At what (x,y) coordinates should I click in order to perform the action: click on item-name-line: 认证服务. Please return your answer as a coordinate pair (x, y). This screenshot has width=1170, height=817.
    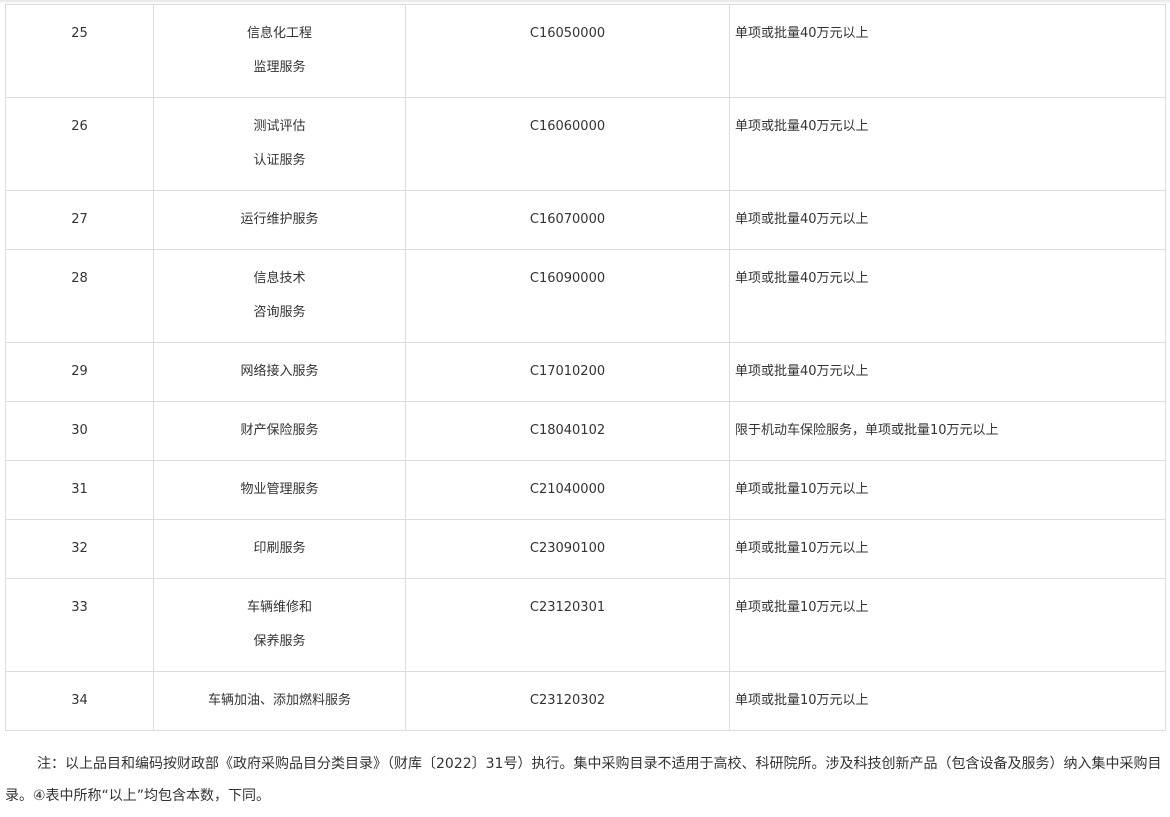
    Looking at the image, I should click on (279, 160).